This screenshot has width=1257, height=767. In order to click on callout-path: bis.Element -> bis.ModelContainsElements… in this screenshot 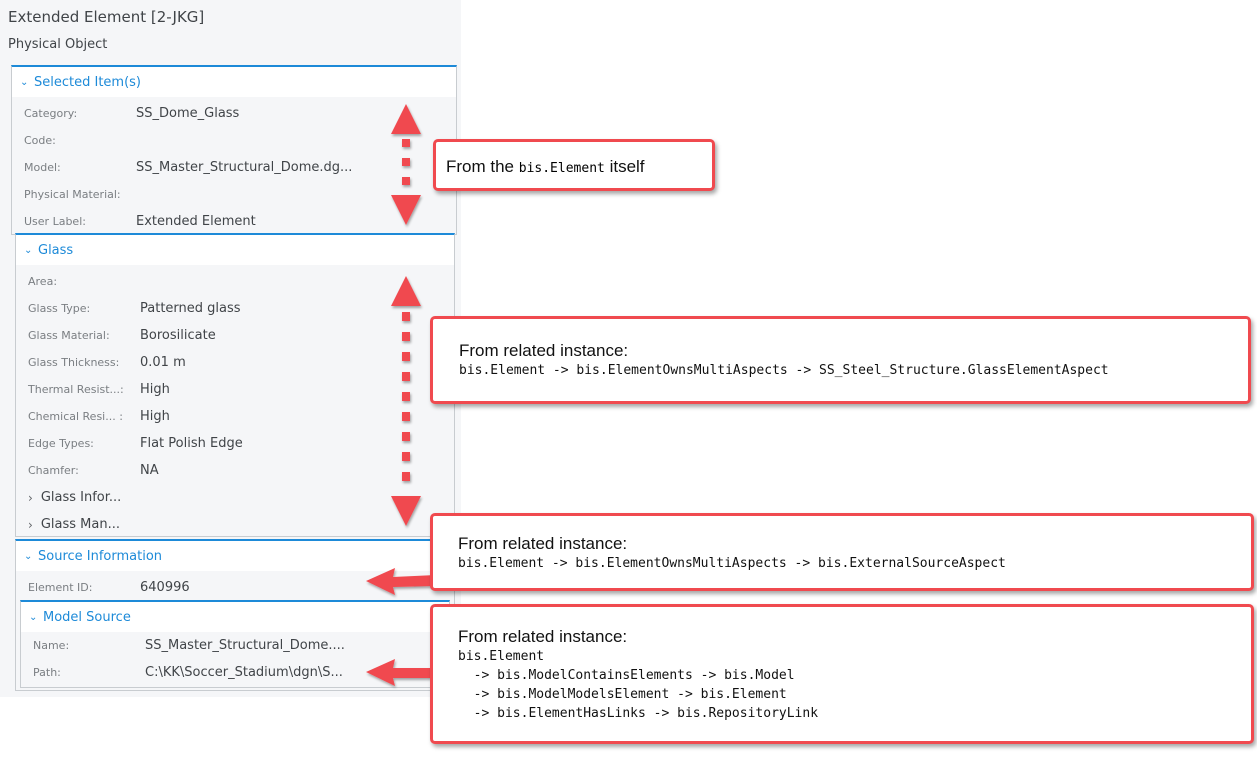, I will do `click(638, 685)`.